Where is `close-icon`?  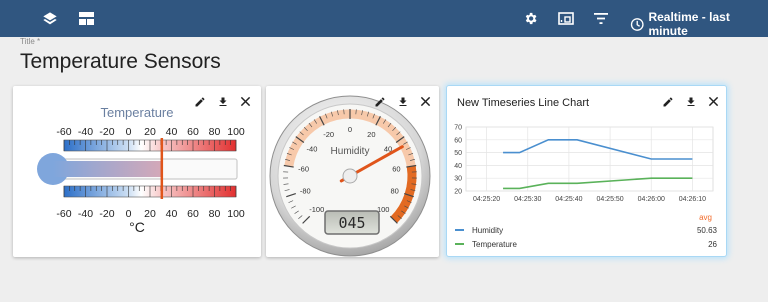
close-icon is located at coordinates (425, 101).